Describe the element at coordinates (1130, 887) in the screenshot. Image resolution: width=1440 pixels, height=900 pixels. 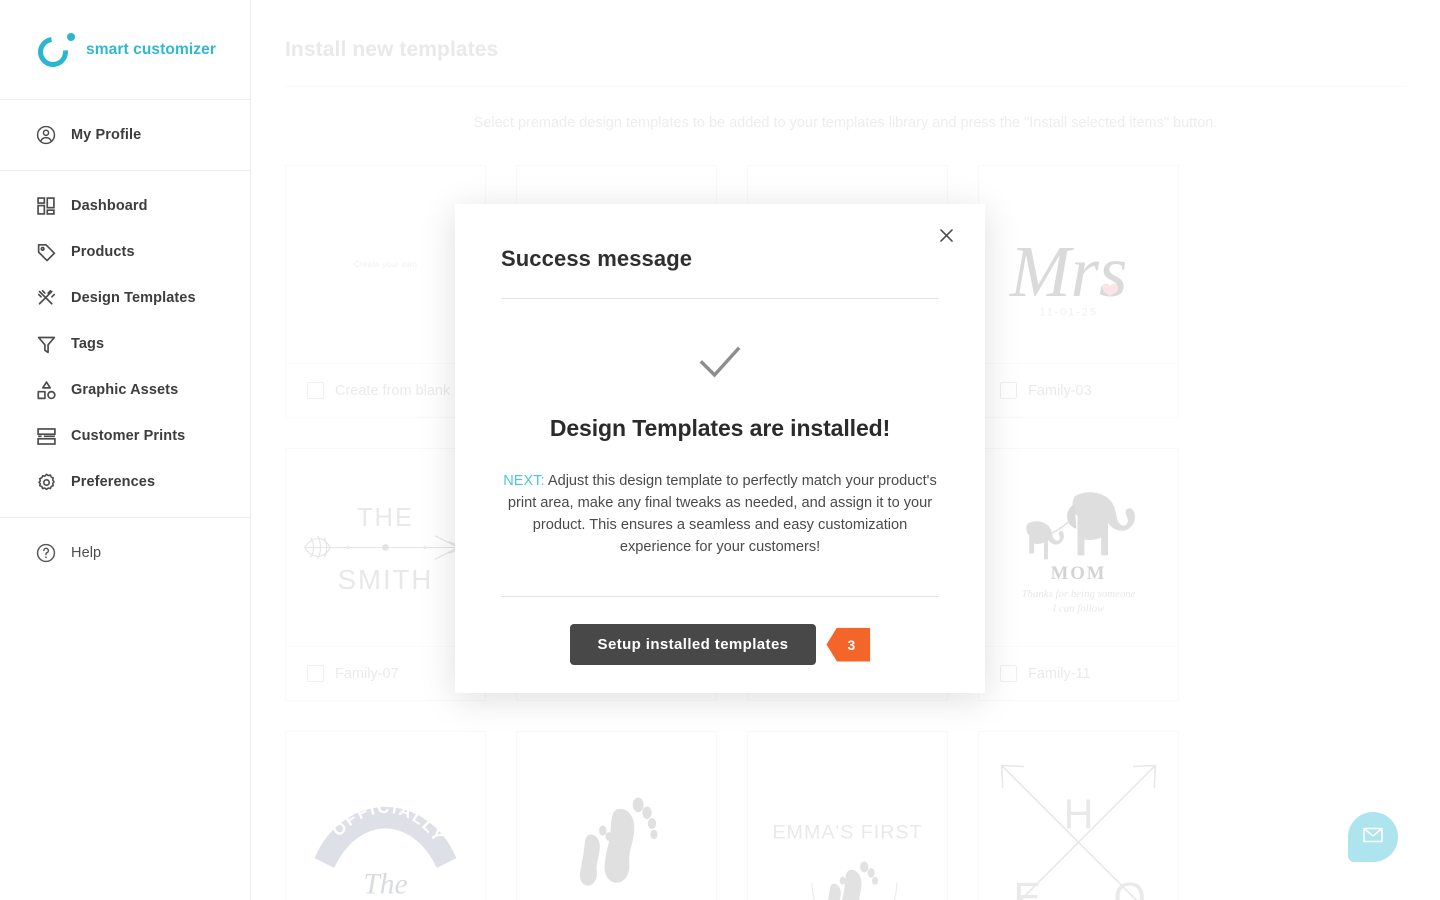
I see `svg-text: O` at that location.